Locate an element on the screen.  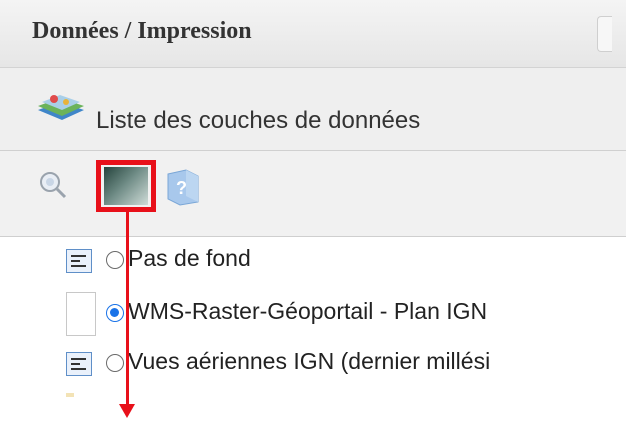
legend-placeholder is located at coordinates (81, 314).